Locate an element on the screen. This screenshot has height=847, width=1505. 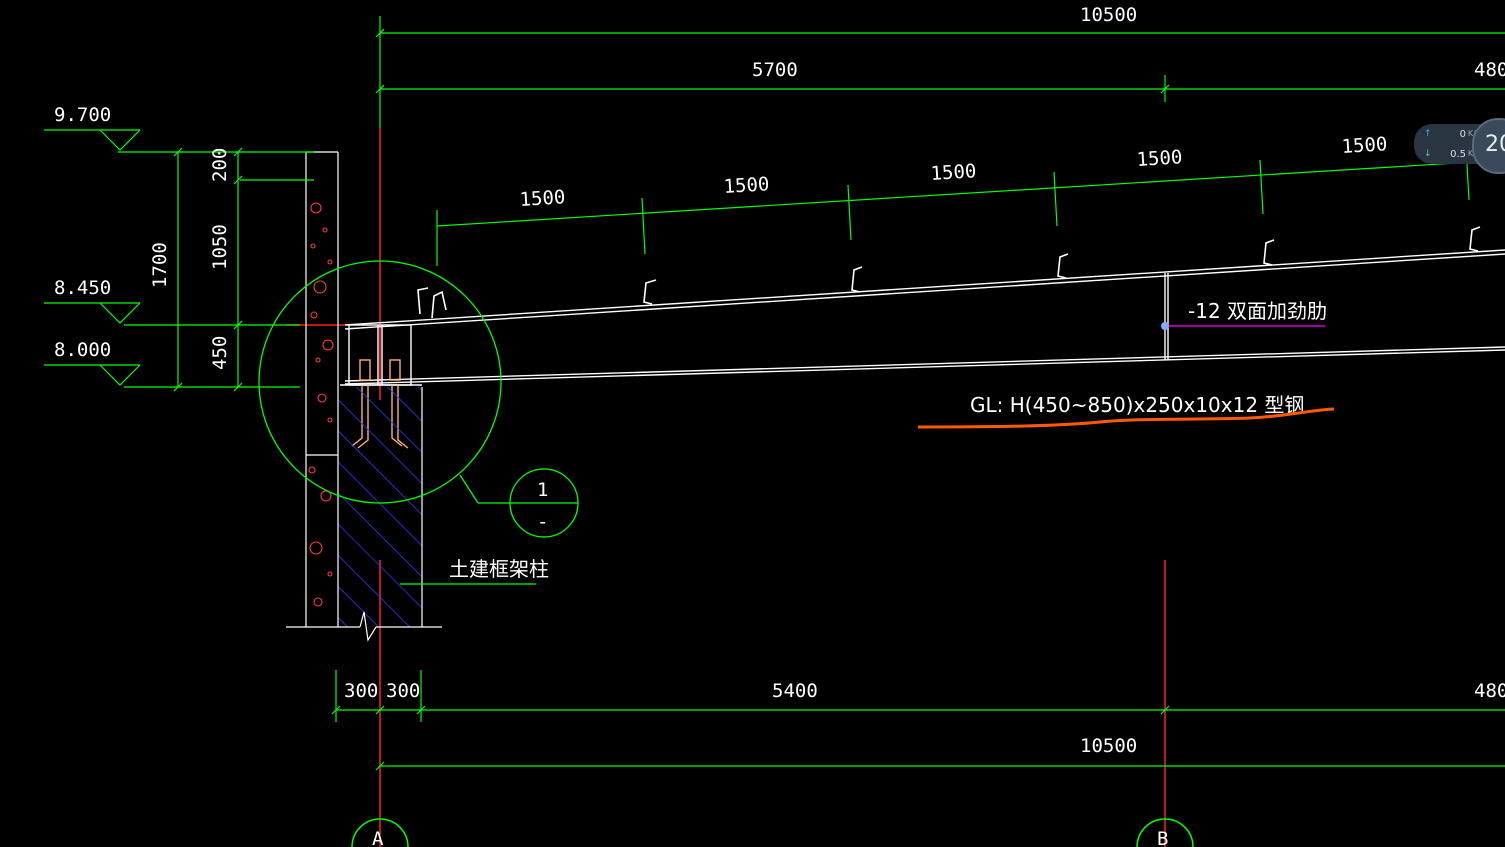
concrete-column is located at coordinates (364, 396).